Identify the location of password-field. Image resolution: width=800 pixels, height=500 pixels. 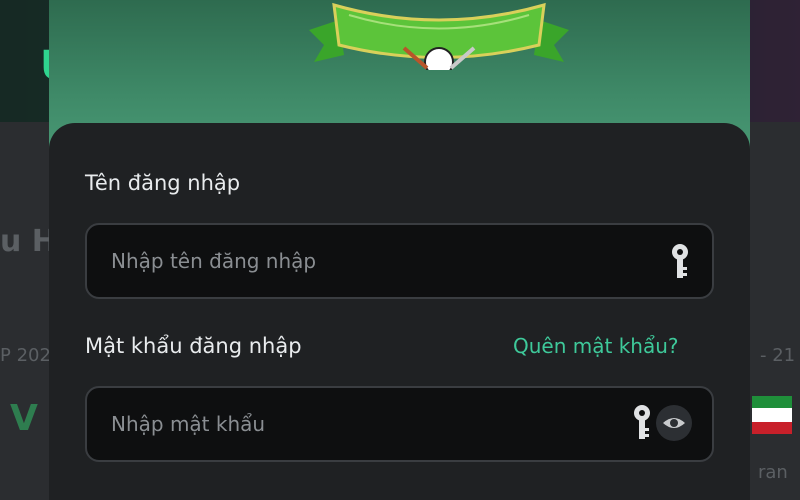
(399, 424).